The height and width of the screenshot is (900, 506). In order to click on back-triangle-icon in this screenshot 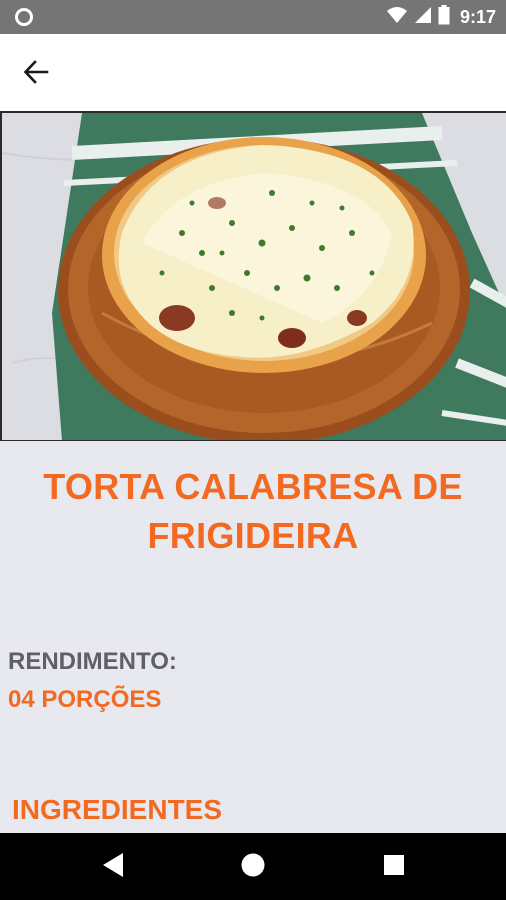, I will do `click(113, 867)`.